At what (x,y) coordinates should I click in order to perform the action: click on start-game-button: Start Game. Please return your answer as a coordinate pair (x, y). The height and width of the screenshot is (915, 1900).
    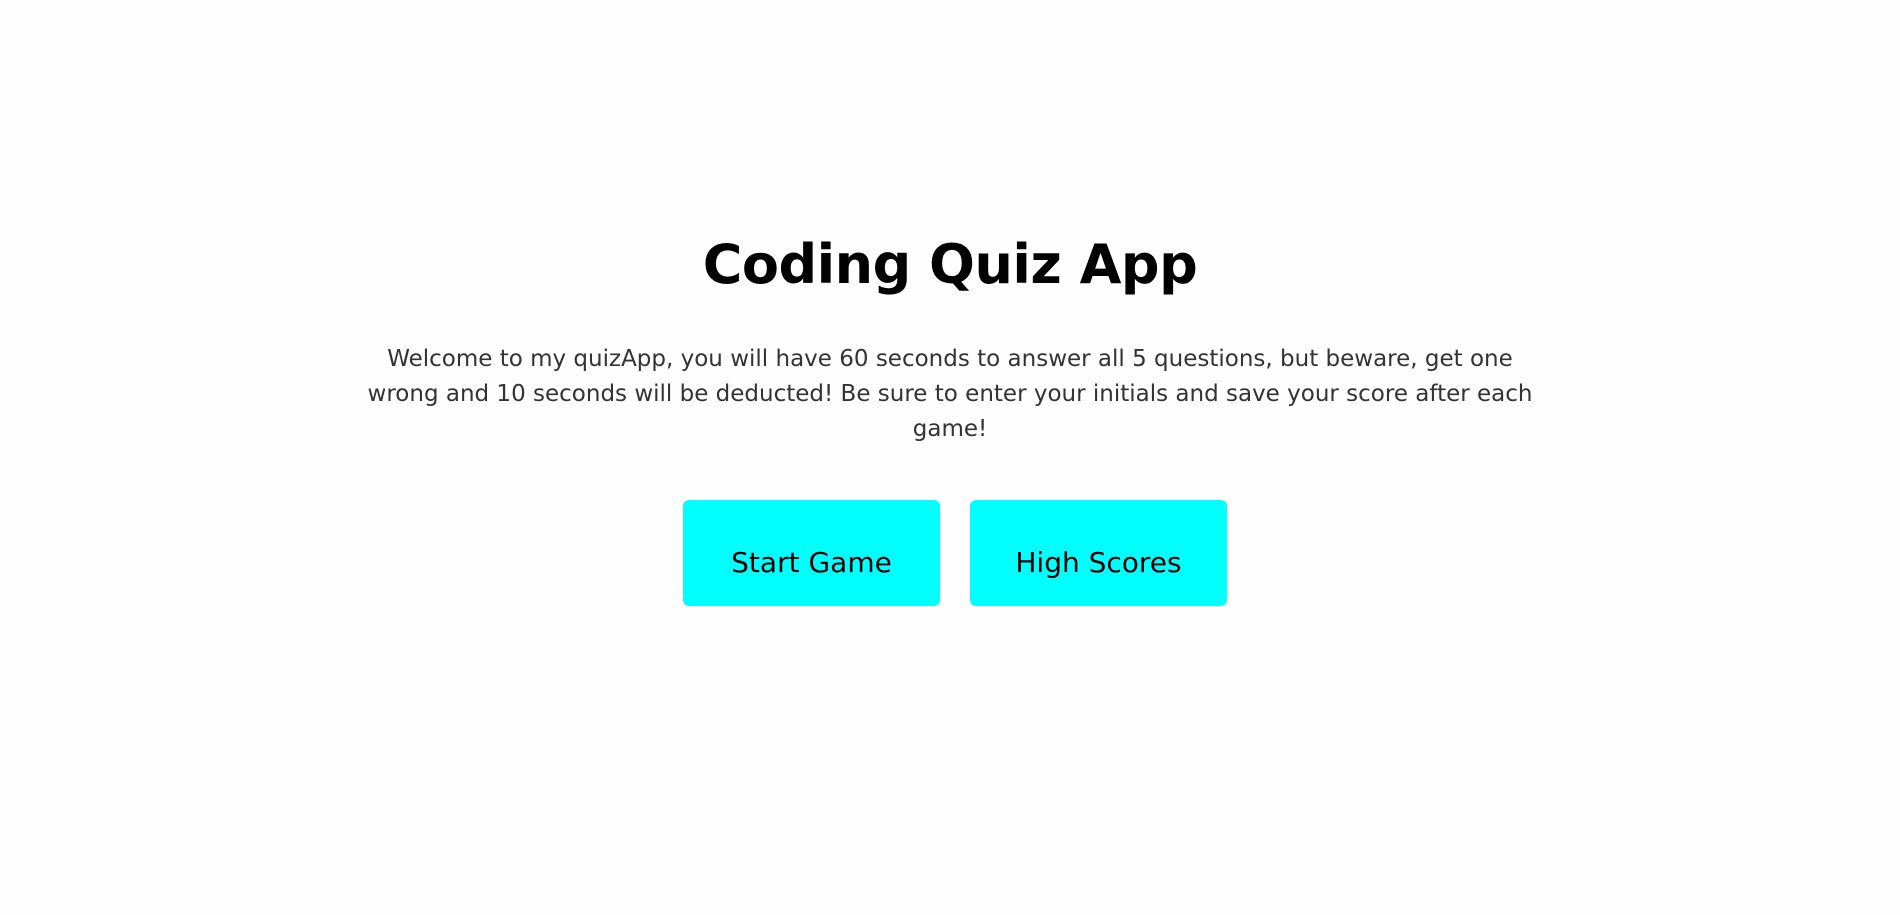
    Looking at the image, I should click on (811, 553).